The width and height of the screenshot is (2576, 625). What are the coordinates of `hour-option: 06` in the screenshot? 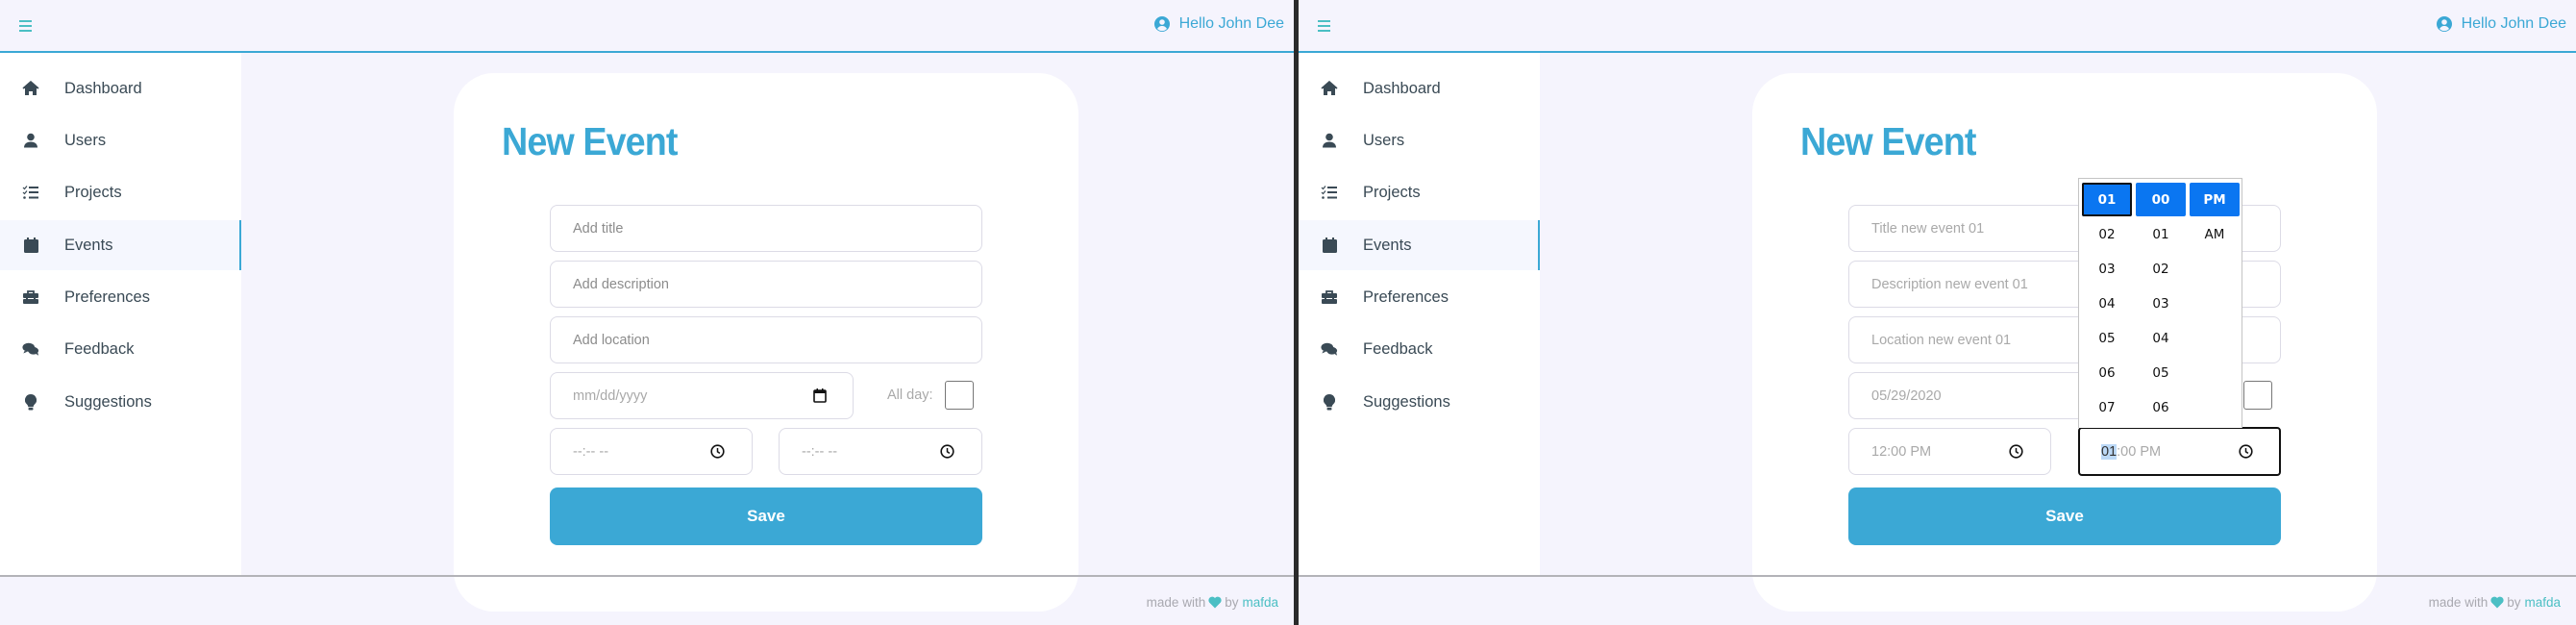 It's located at (2107, 373).